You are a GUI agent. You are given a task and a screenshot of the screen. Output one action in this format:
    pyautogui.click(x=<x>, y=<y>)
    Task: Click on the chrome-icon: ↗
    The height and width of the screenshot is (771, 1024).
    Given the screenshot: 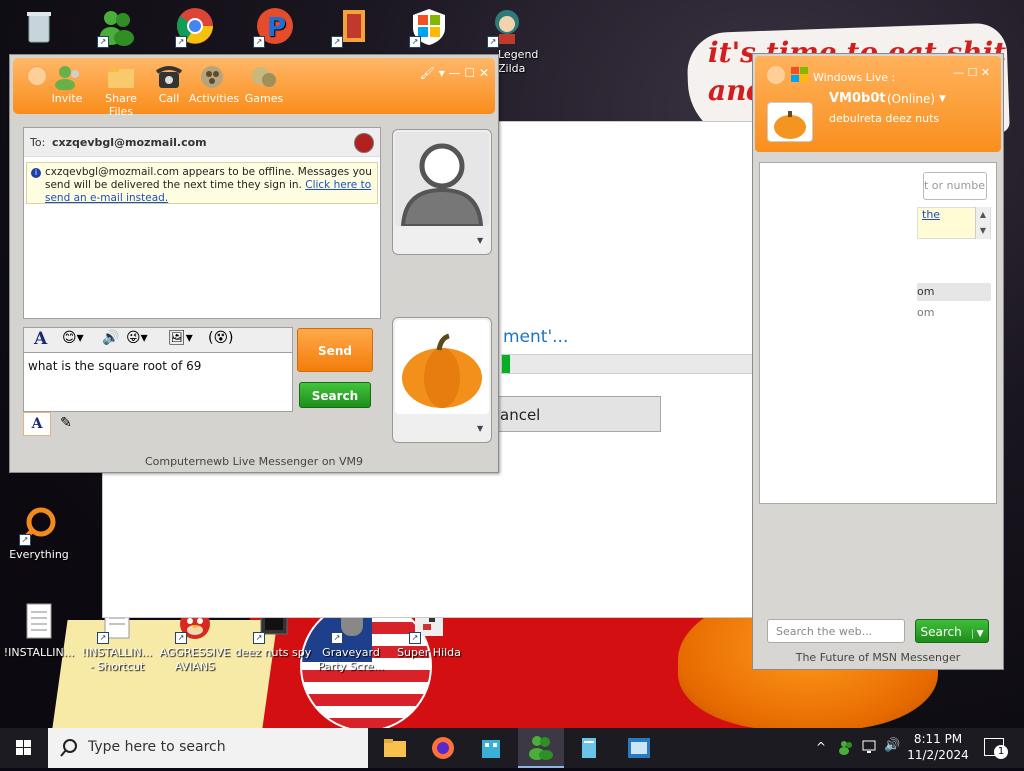 What is the action you would take?
    pyautogui.click(x=195, y=27)
    